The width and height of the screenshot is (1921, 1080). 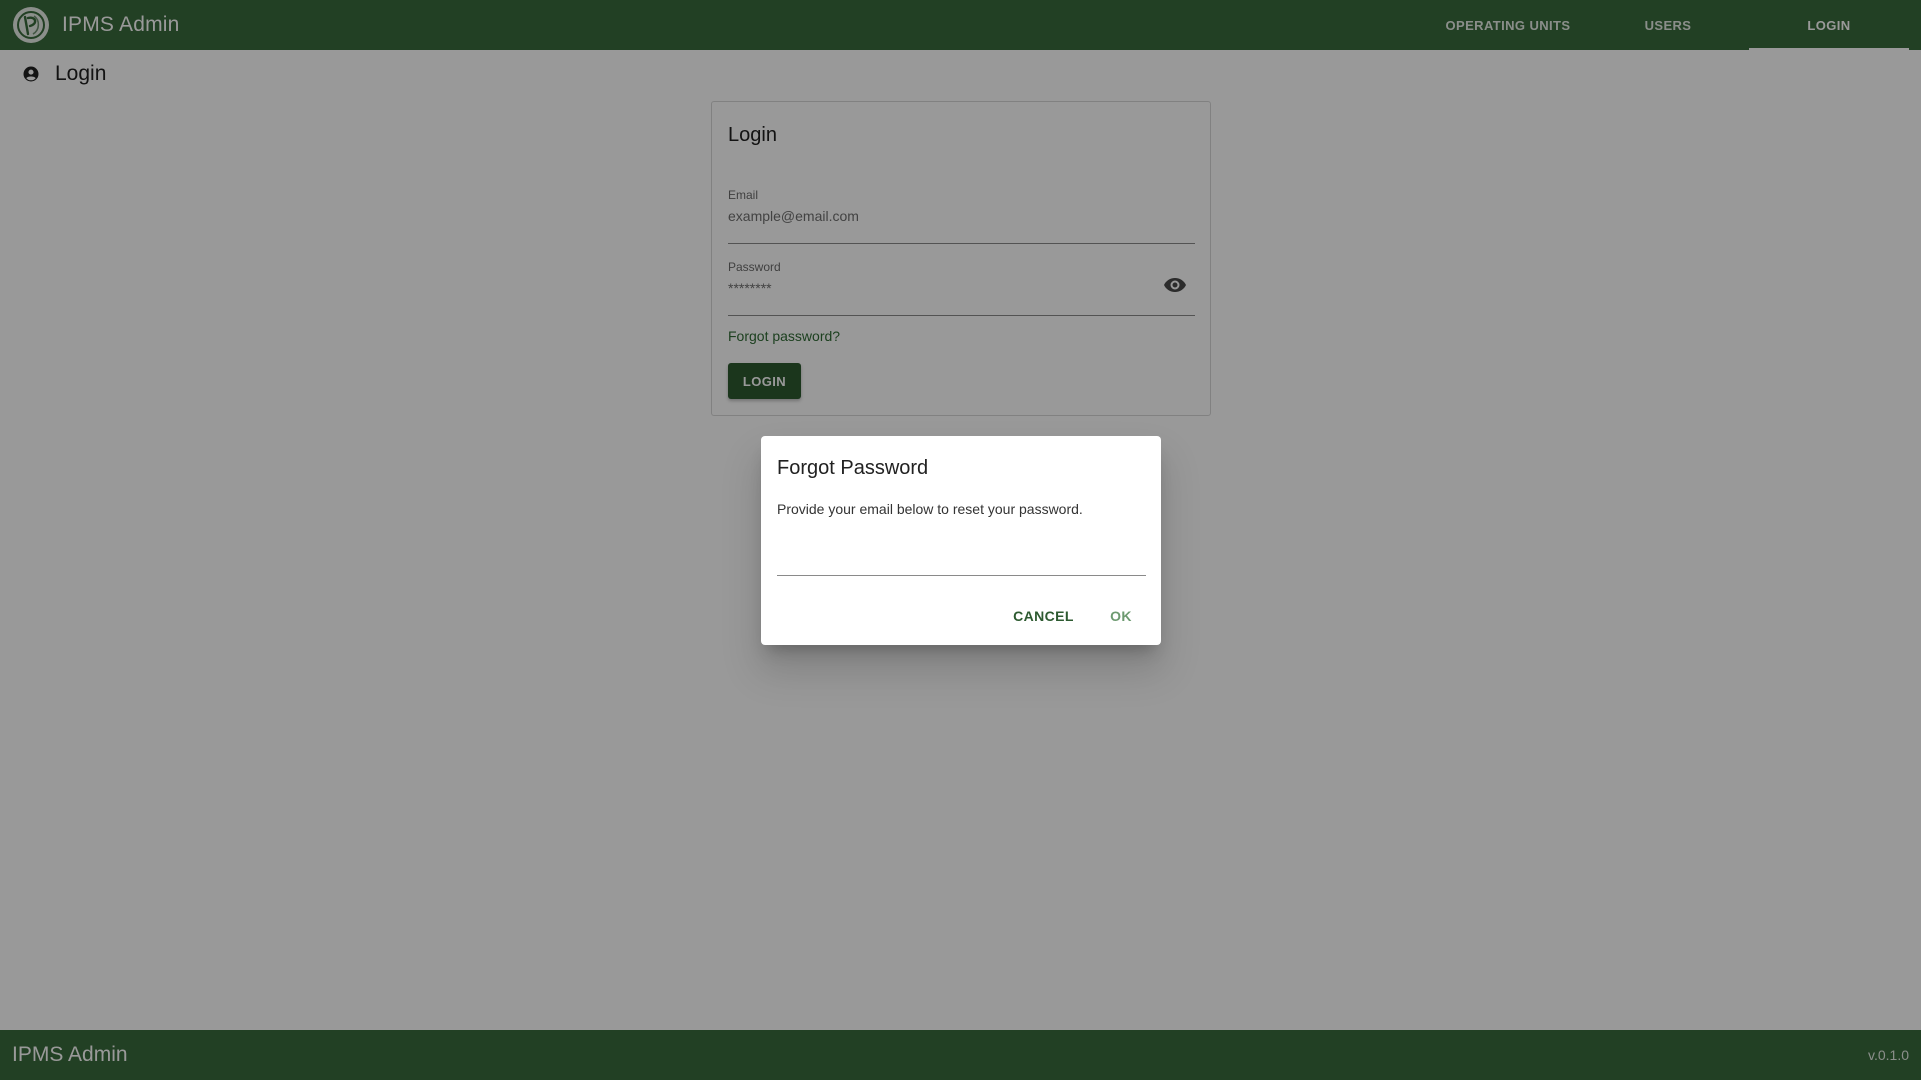 I want to click on dialog-title: Forgot Password, so click(x=853, y=468).